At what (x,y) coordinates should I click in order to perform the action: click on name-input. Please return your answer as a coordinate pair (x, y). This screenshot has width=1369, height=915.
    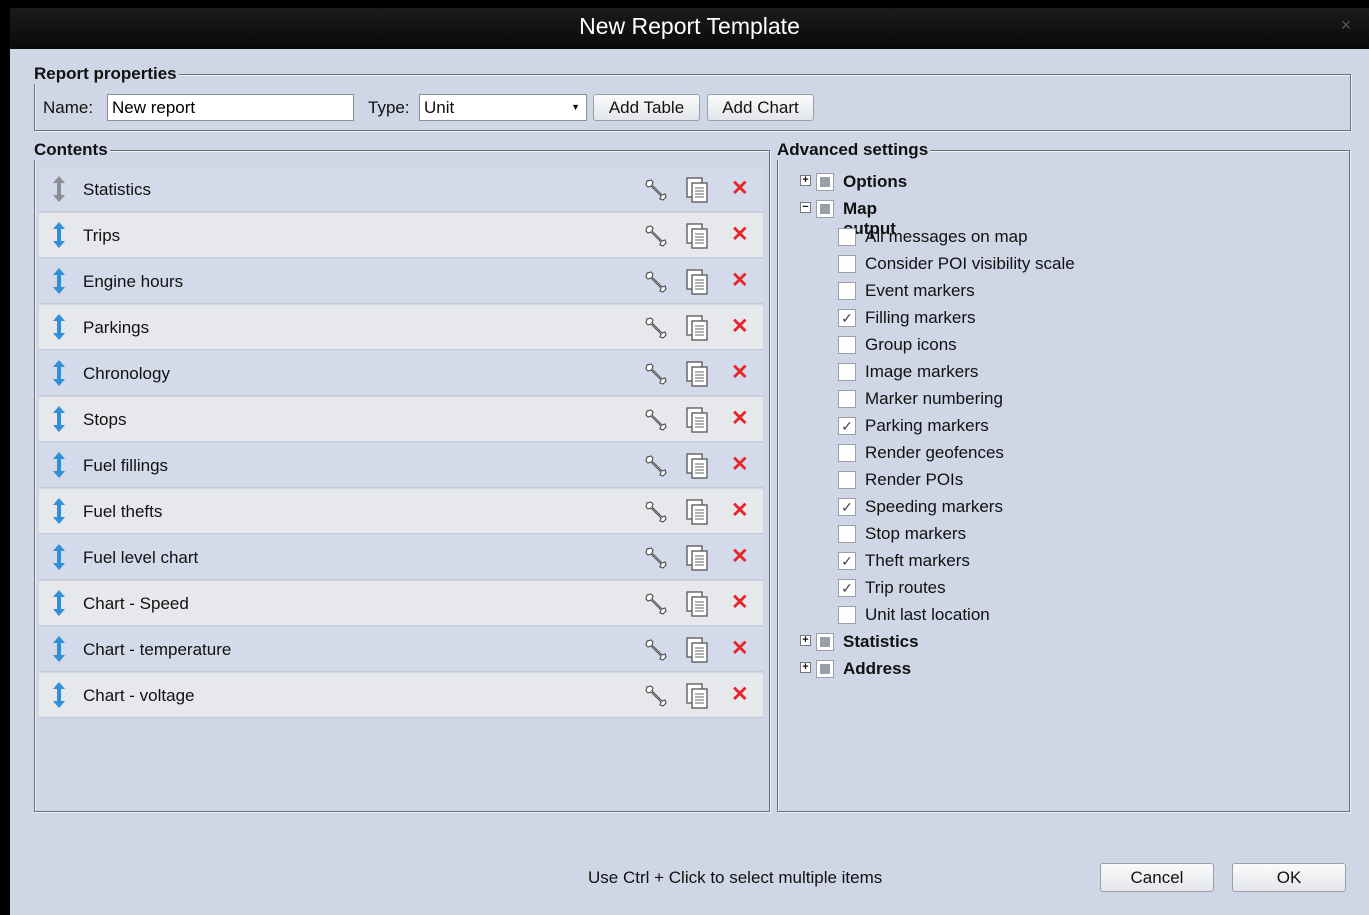
    Looking at the image, I should click on (230, 107).